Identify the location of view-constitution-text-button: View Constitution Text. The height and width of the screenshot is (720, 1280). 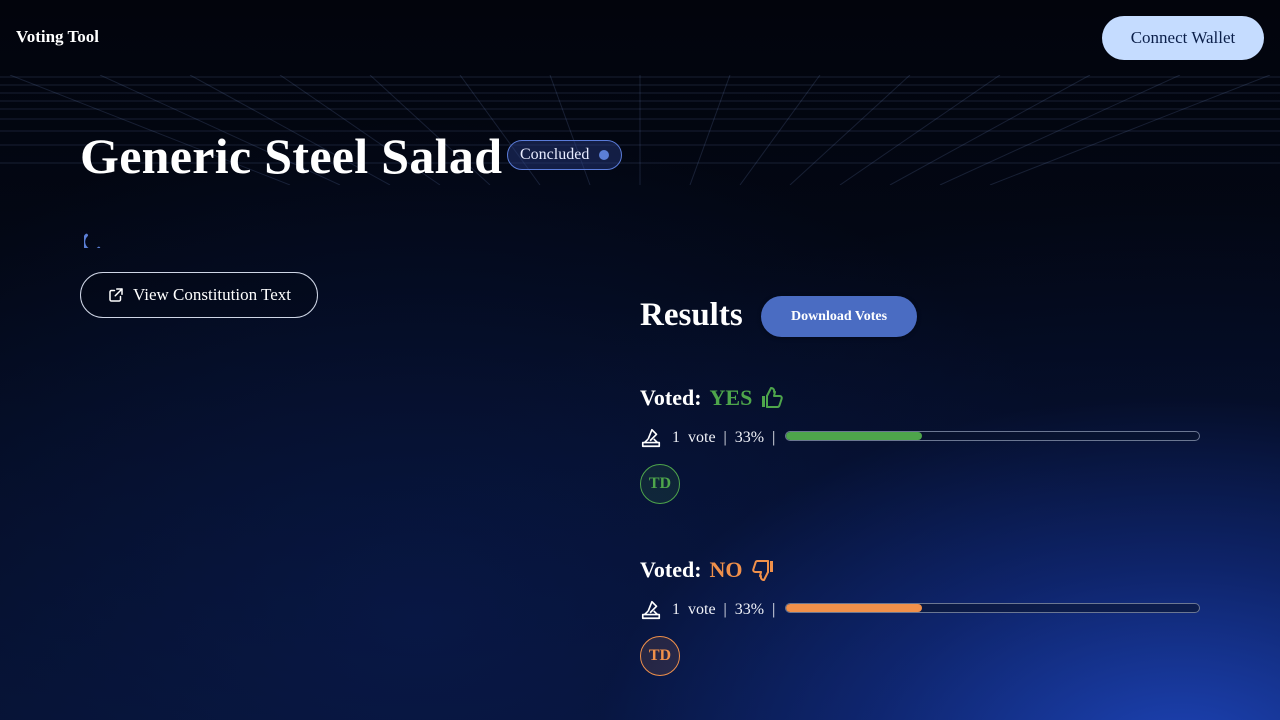
(199, 295).